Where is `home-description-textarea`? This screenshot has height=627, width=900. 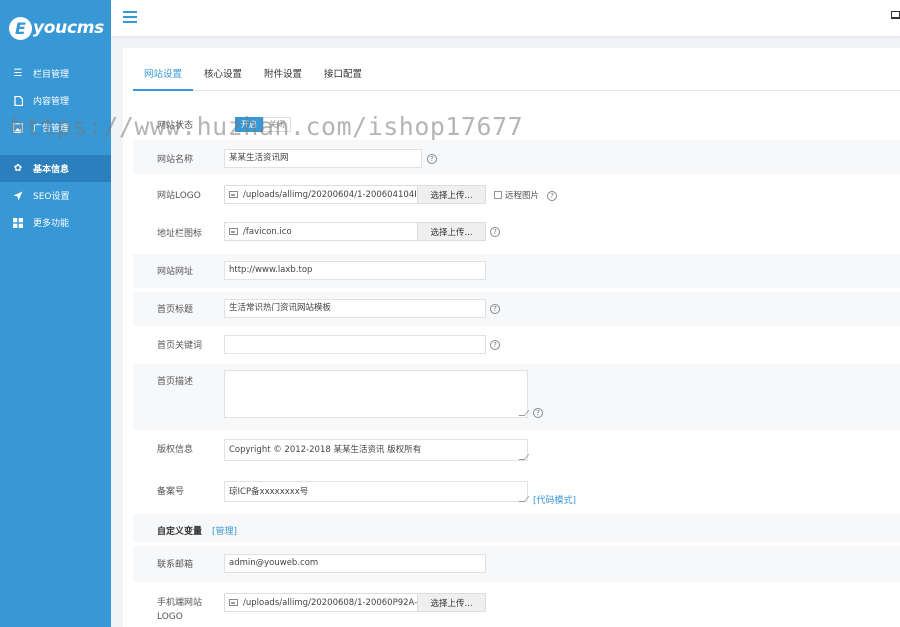 home-description-textarea is located at coordinates (376, 394).